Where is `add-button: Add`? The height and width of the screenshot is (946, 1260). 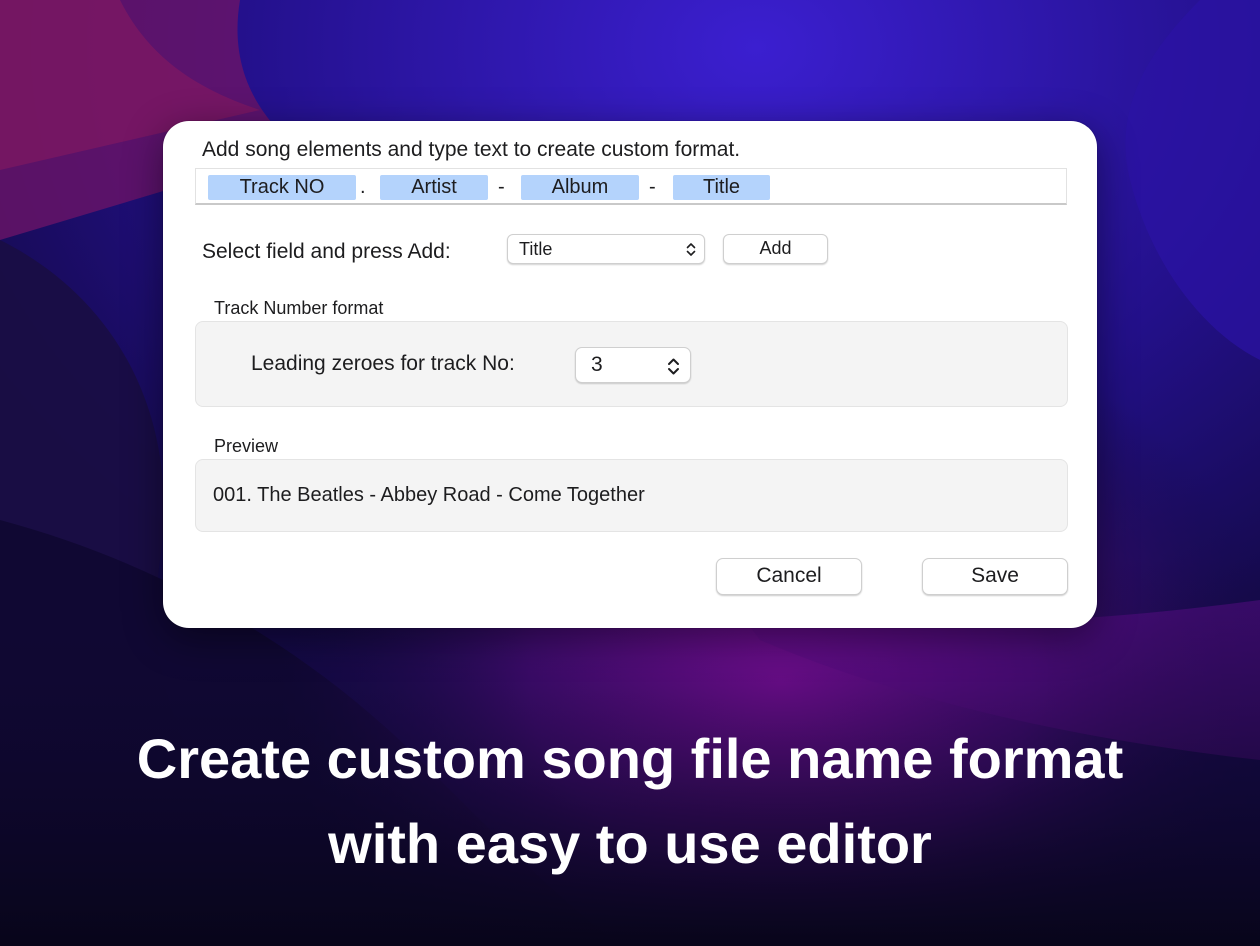
add-button: Add is located at coordinates (775, 249).